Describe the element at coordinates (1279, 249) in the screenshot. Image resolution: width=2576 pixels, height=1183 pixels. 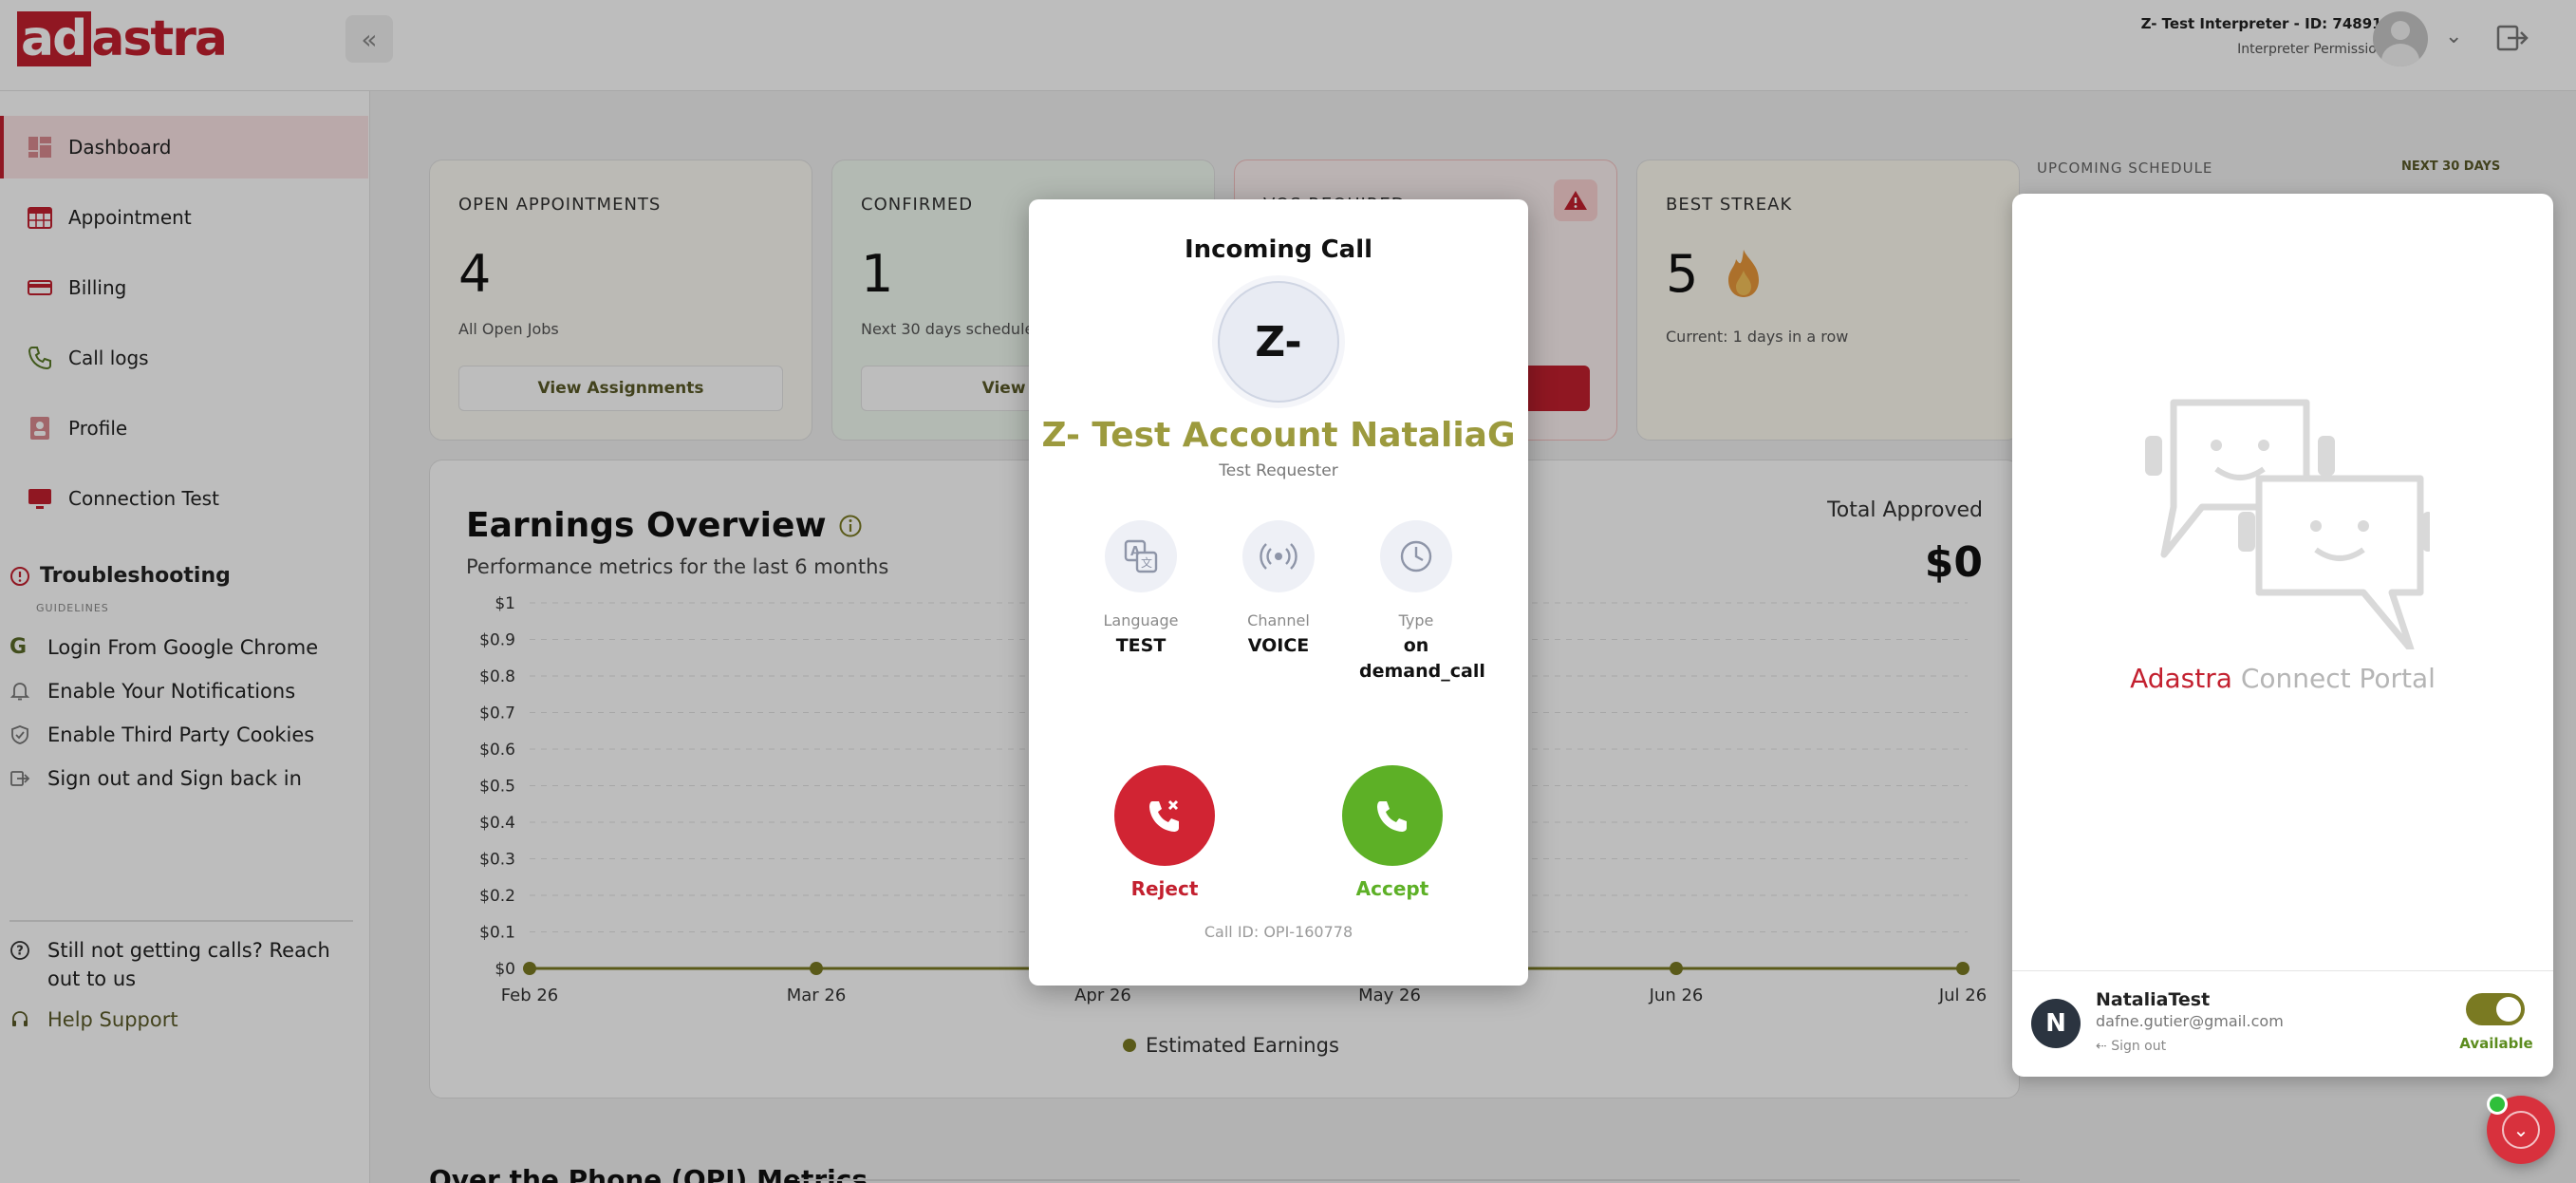
I see `incoming-call-title: Incoming Call` at that location.